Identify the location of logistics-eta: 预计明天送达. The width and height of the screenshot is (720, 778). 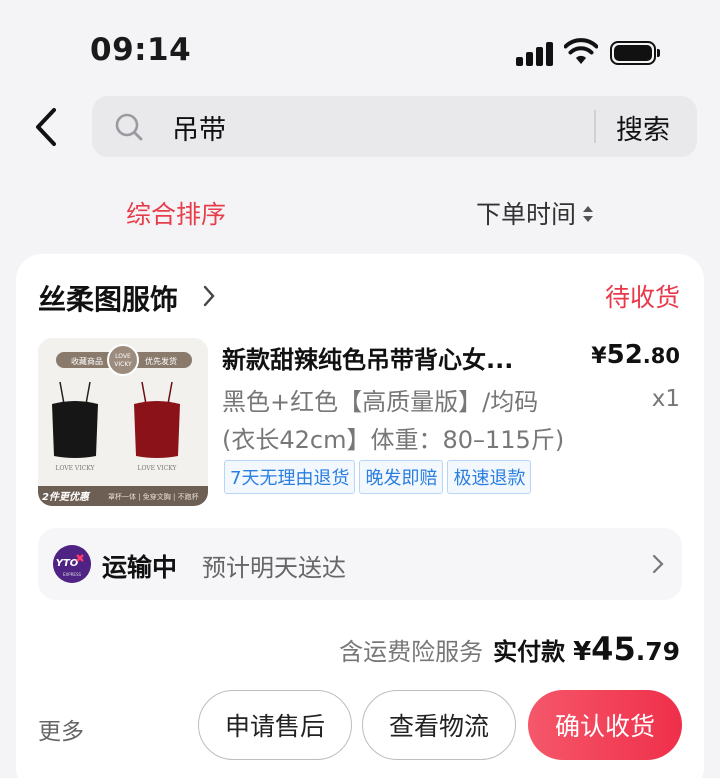
(274, 568).